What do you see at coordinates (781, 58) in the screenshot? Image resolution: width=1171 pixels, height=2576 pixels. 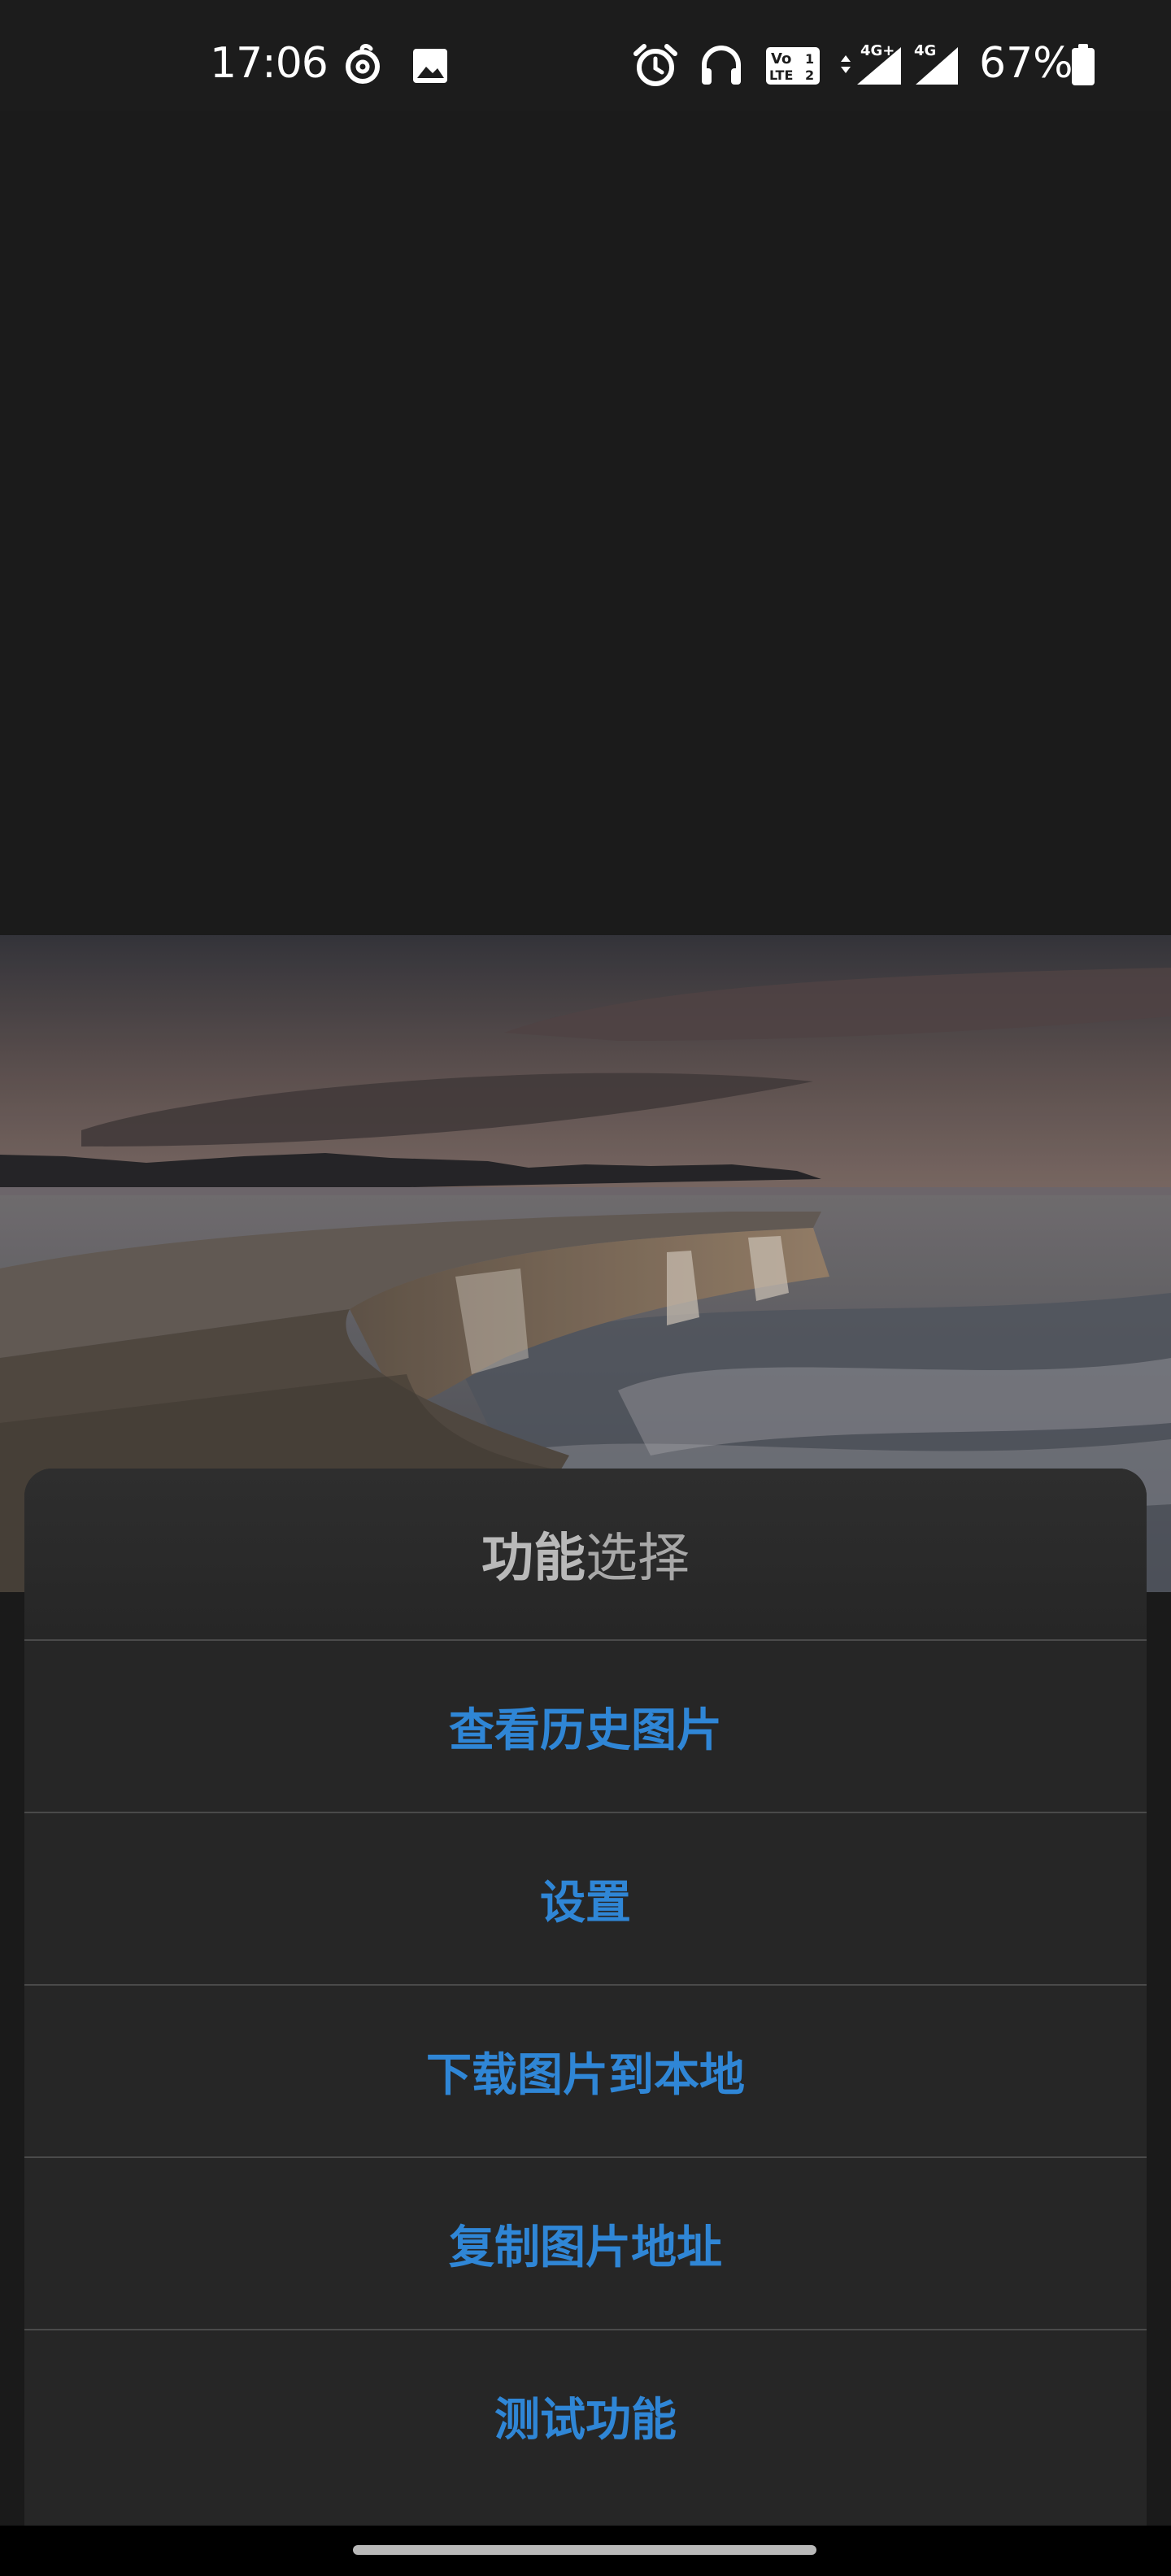 I see `svg-text: Vo` at bounding box center [781, 58].